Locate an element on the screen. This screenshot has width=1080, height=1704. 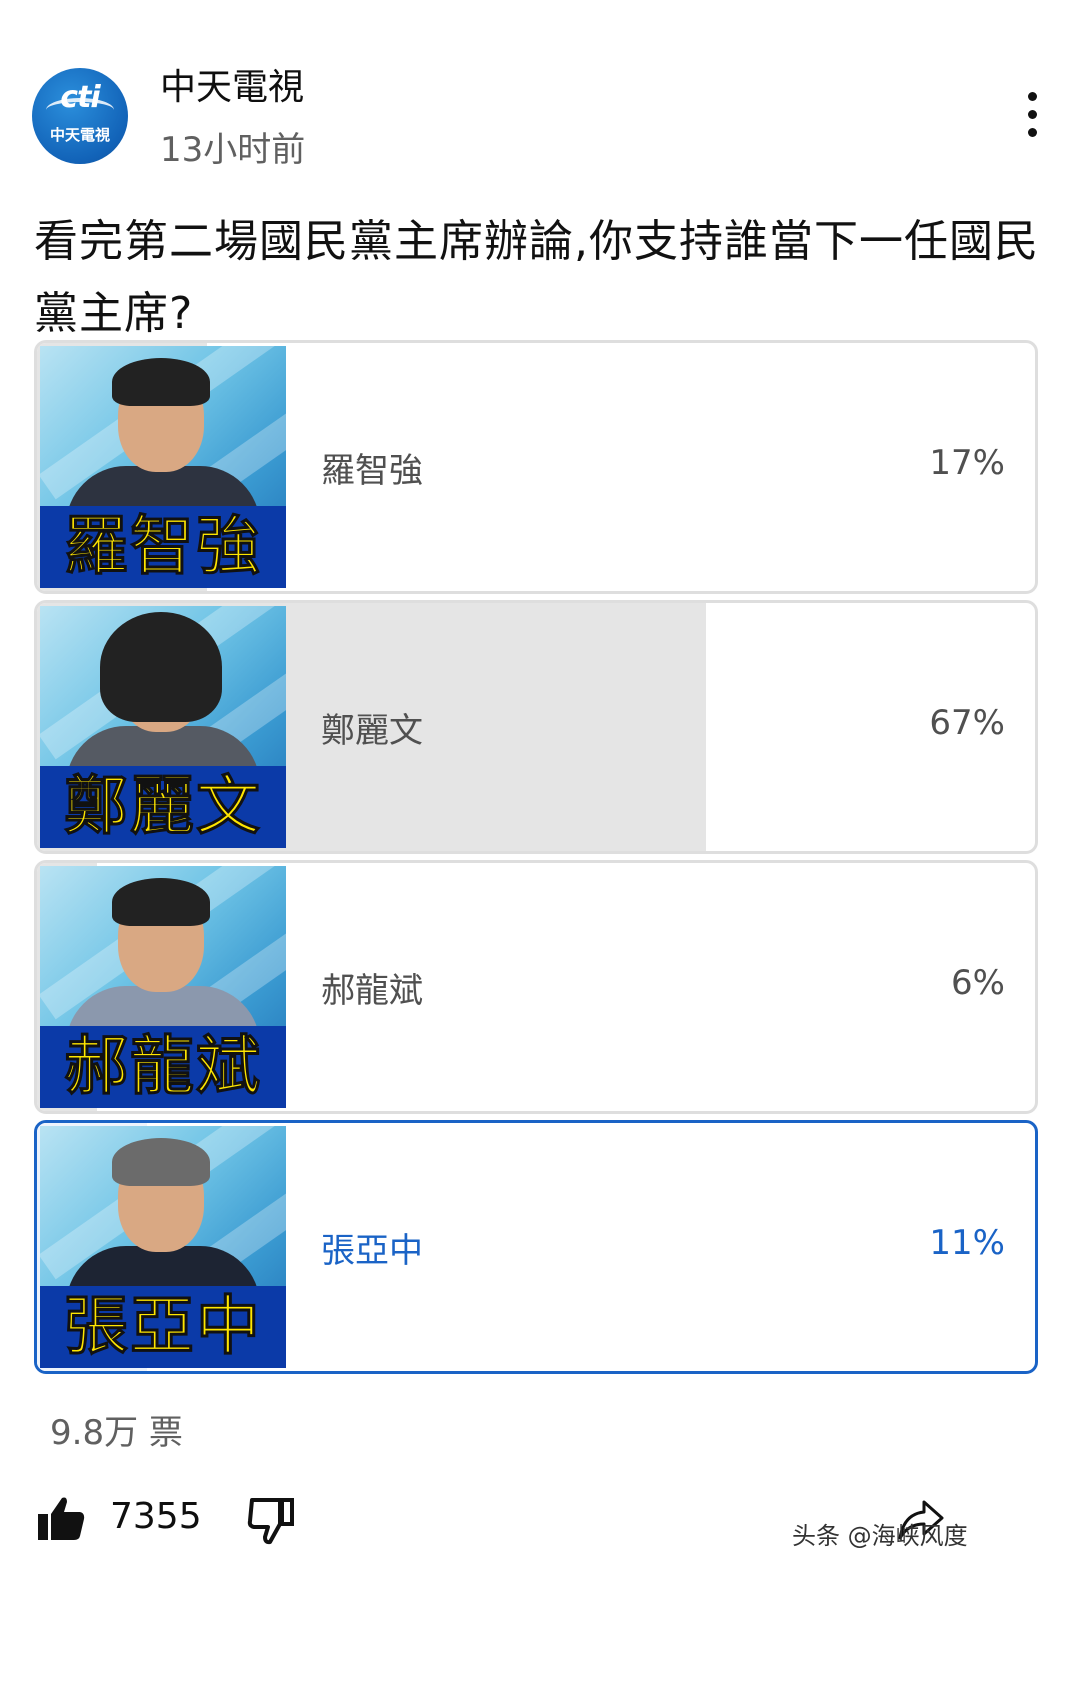
candidate-photo: 郝龍斌 is located at coordinates (163, 987).